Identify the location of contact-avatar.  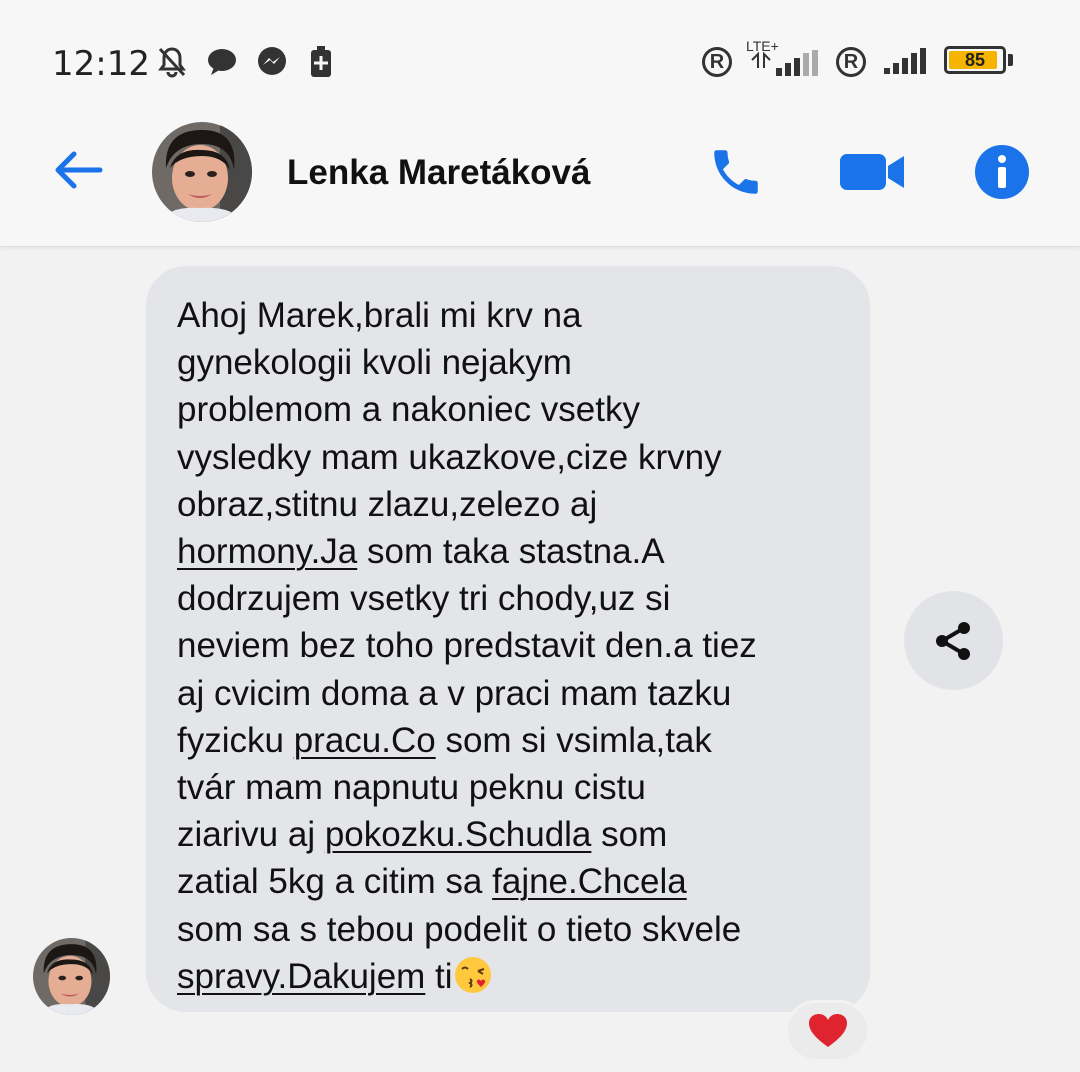
(202, 172).